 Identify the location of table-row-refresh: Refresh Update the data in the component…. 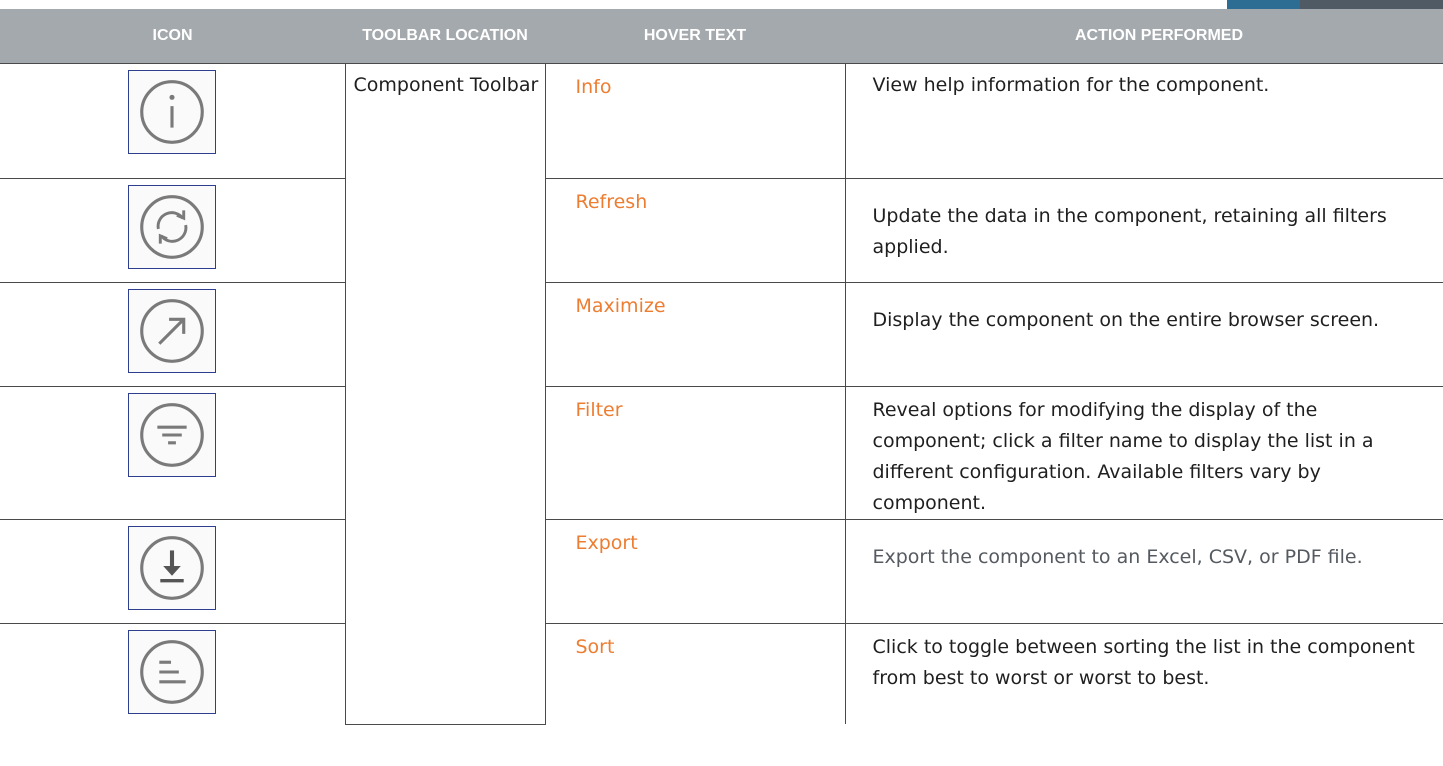
(721, 230).